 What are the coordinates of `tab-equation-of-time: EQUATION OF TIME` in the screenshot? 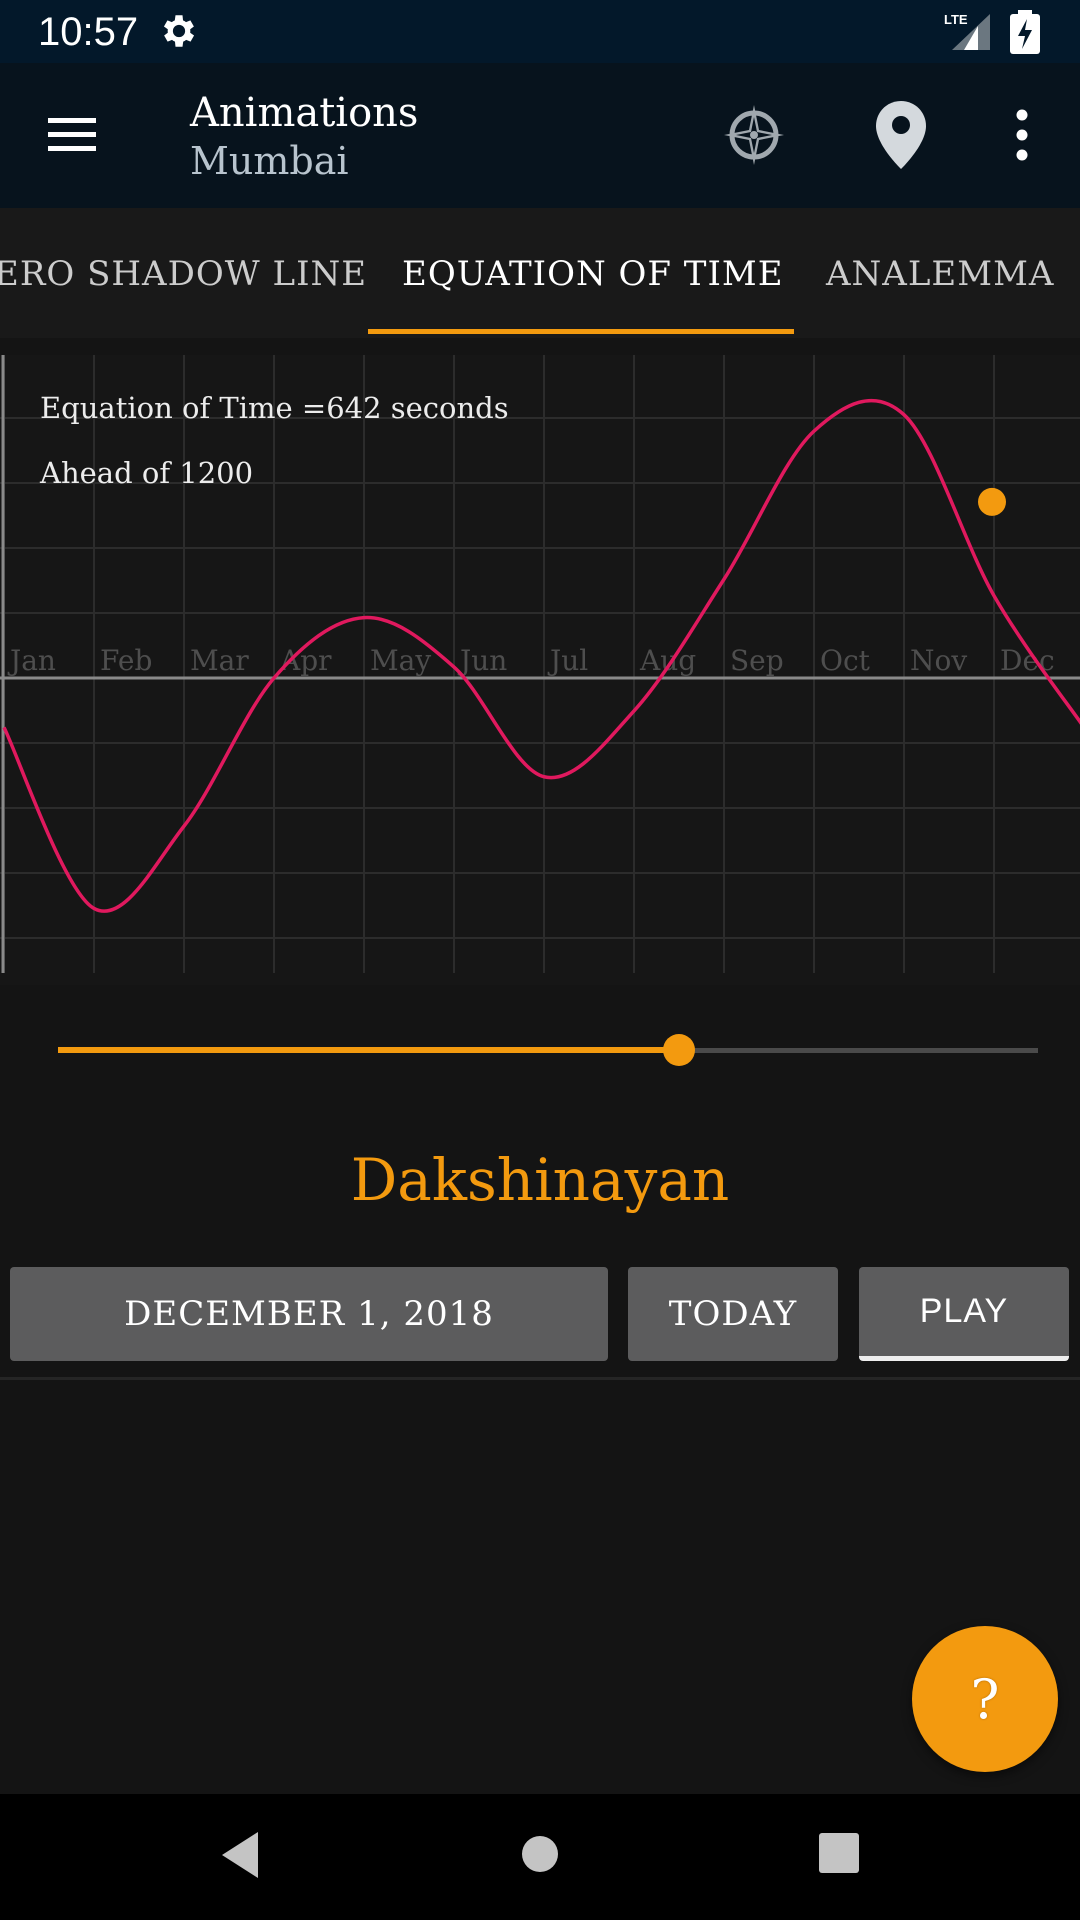 It's located at (593, 274).